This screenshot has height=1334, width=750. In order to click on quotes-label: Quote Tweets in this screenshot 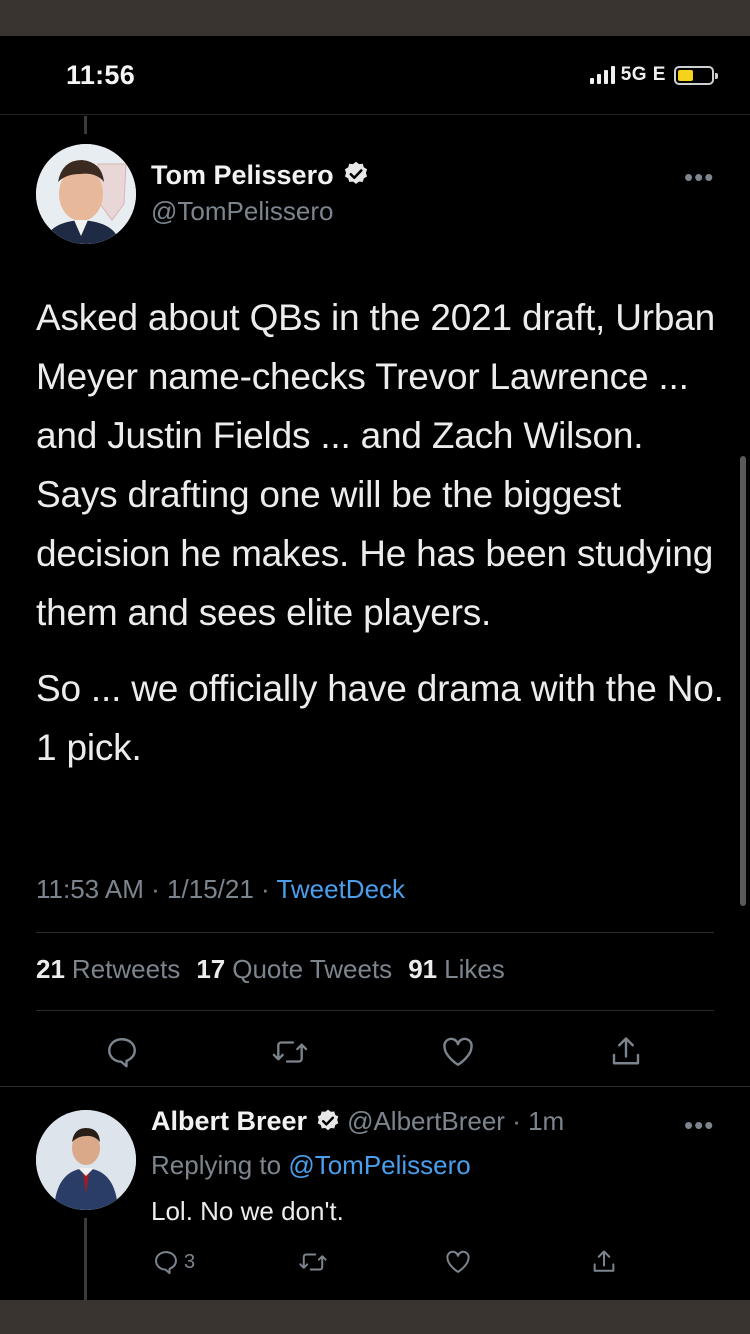, I will do `click(312, 969)`.